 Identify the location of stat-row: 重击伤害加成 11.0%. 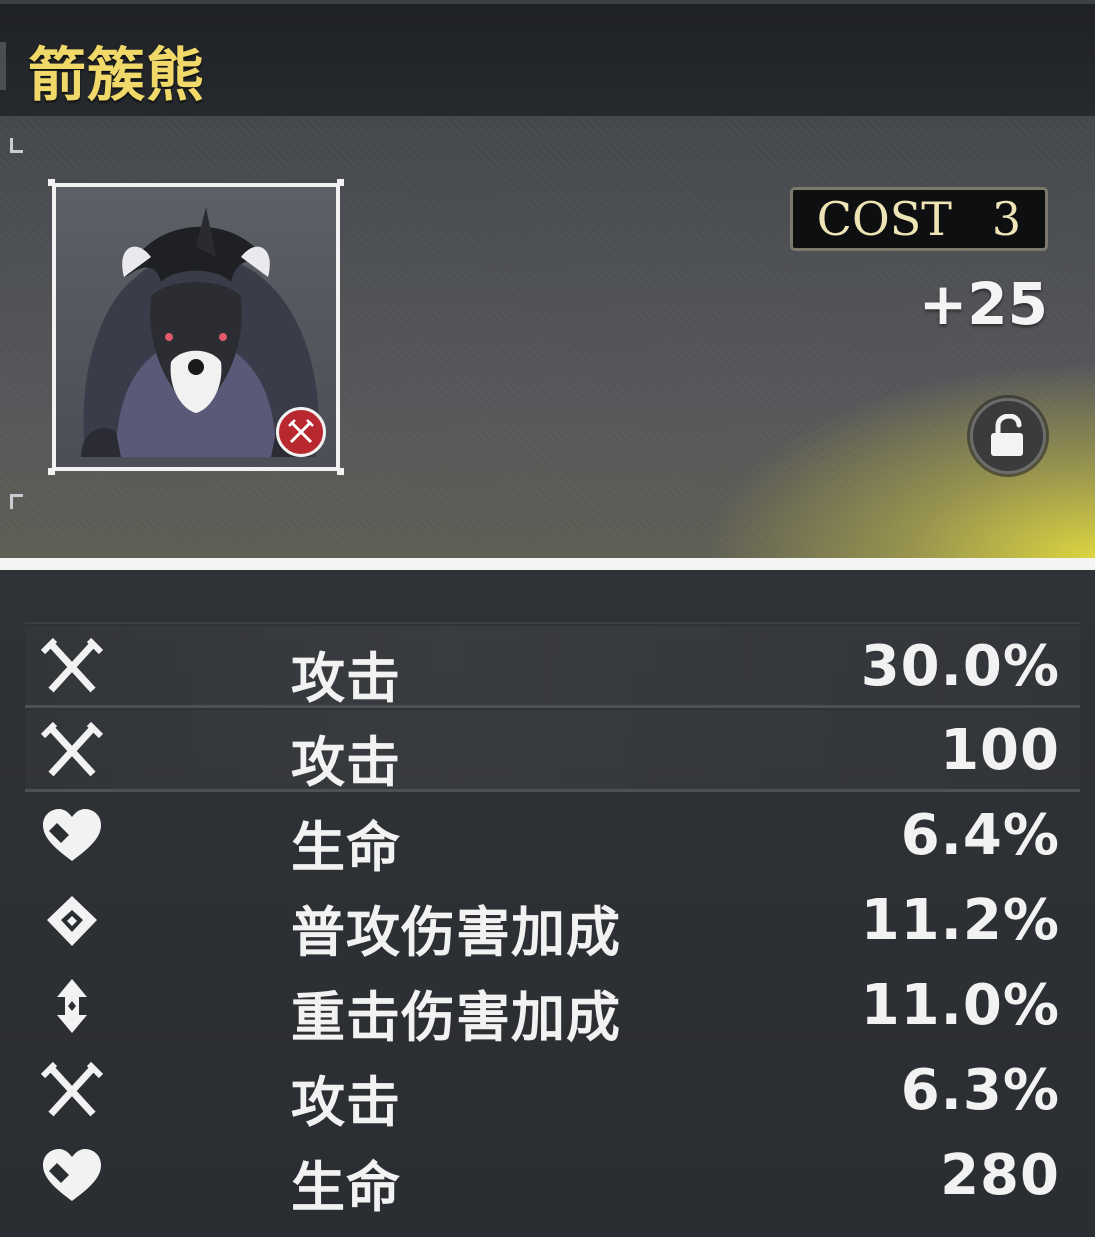
(552, 1007).